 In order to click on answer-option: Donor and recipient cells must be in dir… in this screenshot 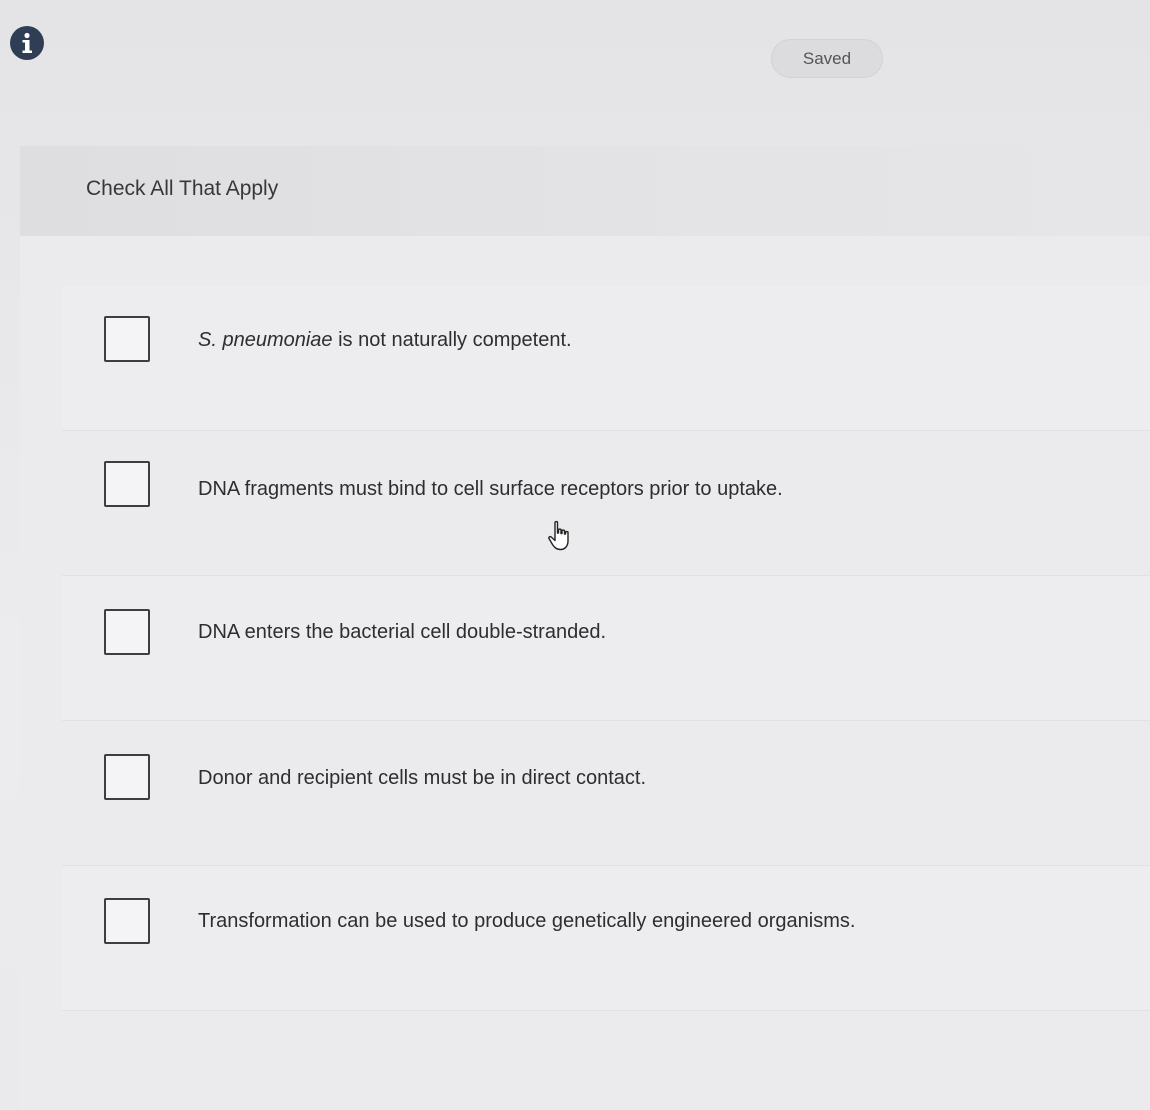, I will do `click(606, 793)`.